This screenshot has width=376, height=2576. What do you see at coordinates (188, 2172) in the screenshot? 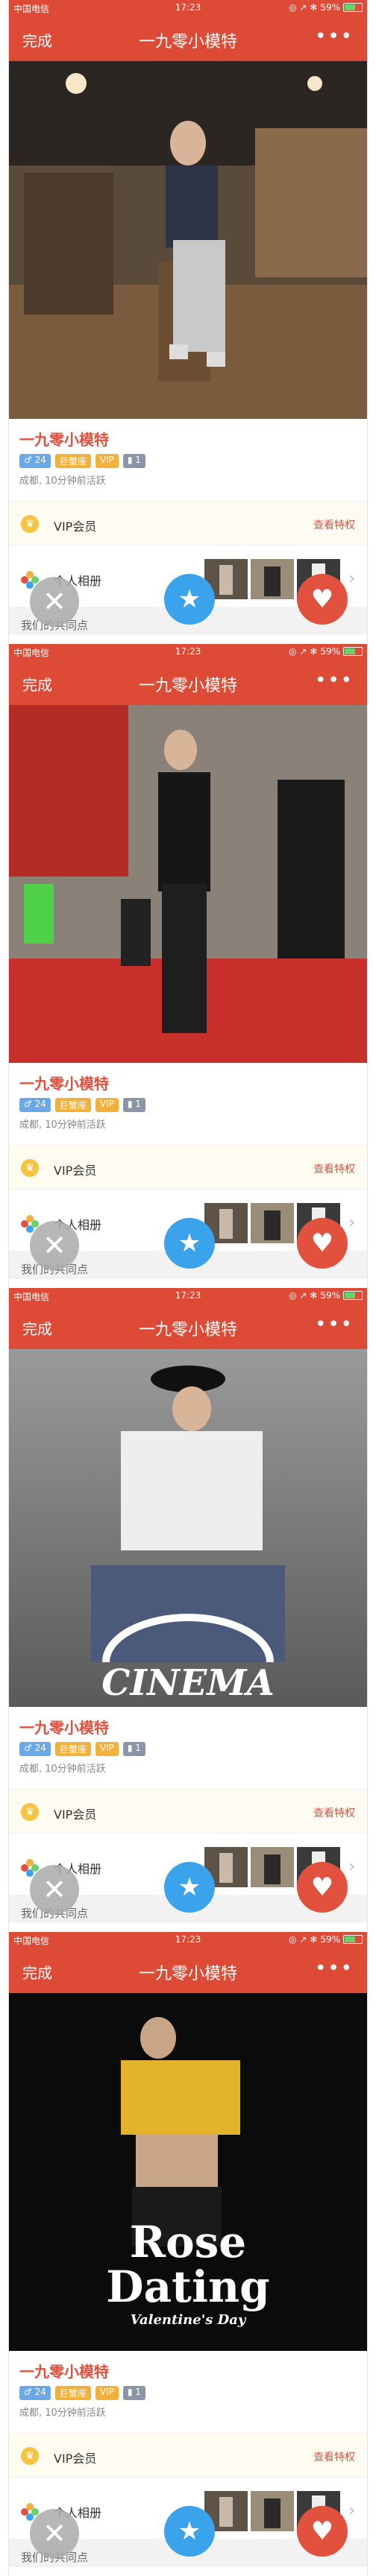
I see `profile-photo: Rose Dating Valentine's Day` at bounding box center [188, 2172].